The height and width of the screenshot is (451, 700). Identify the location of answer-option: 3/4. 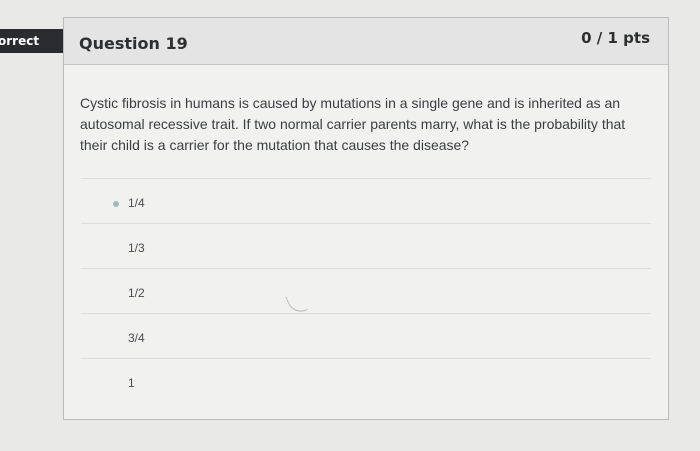
(366, 335).